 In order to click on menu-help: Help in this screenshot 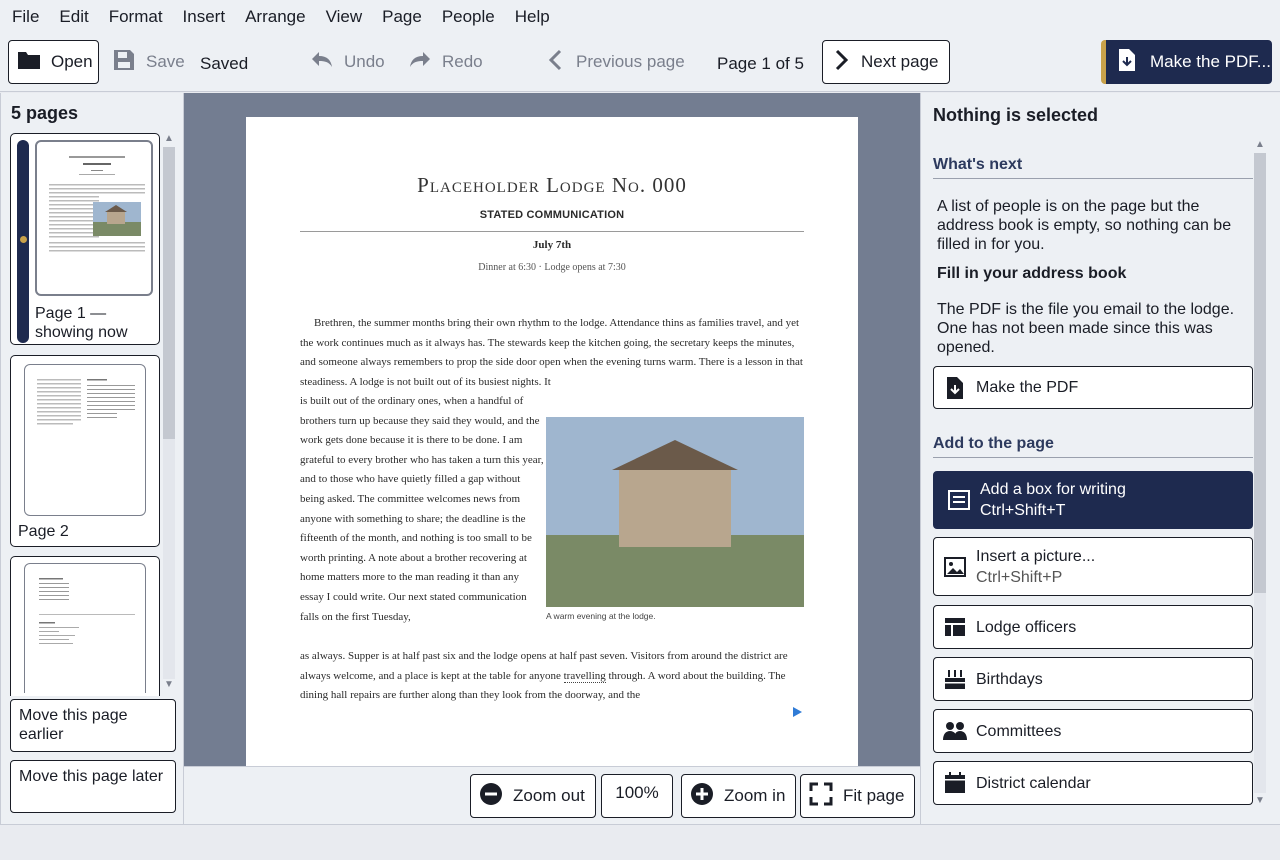, I will do `click(532, 17)`.